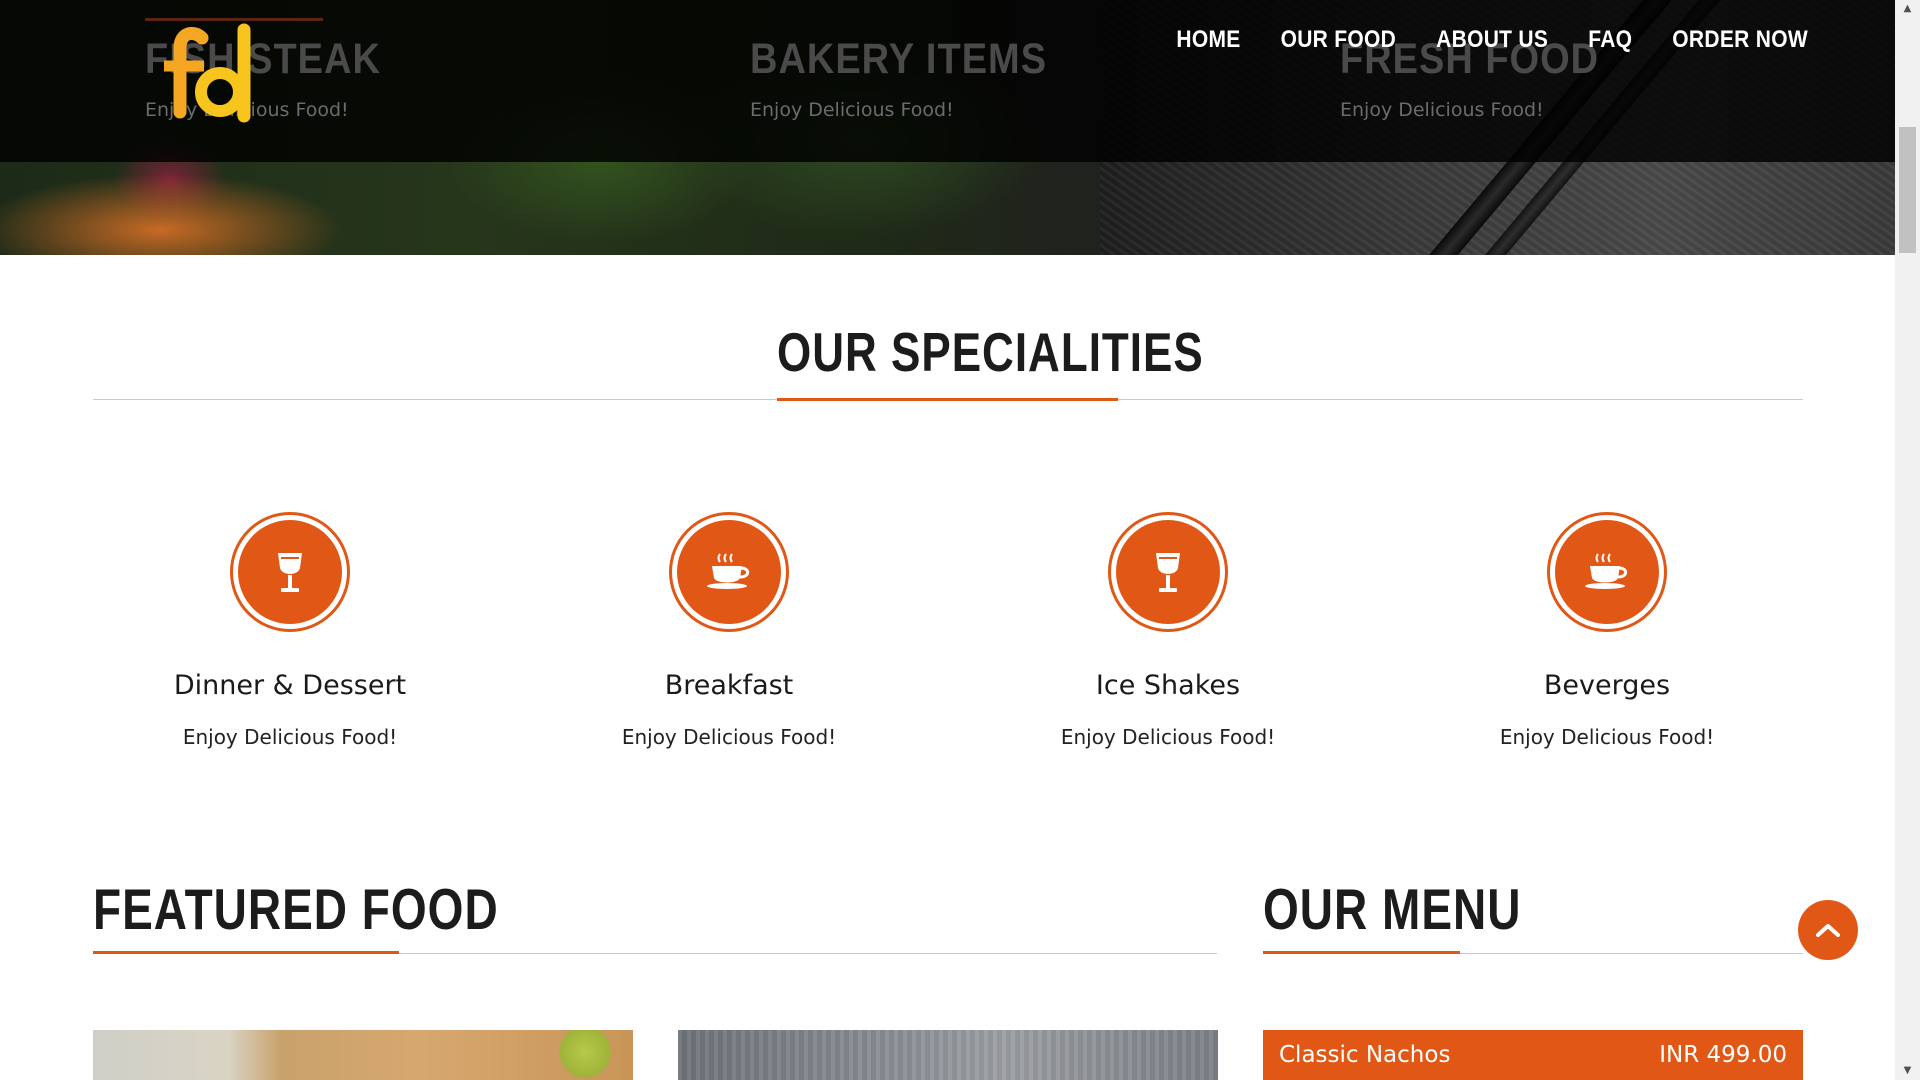 The image size is (1920, 1080). I want to click on speciality-title: Breakfast, so click(729, 685).